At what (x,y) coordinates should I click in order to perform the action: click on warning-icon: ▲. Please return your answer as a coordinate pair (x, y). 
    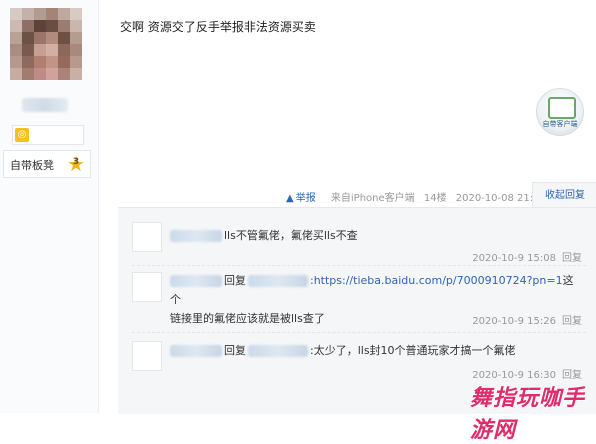
    Looking at the image, I should click on (290, 198).